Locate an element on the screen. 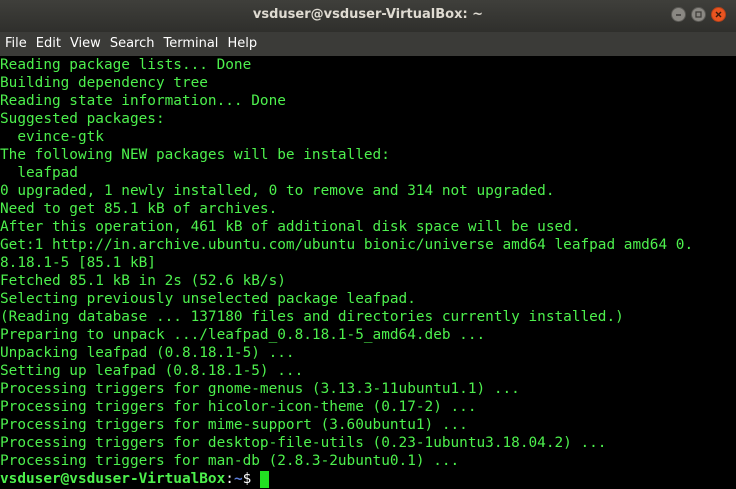  title-bar: vsduser@vsduser-VirtualBox: ~ is located at coordinates (368, 16).